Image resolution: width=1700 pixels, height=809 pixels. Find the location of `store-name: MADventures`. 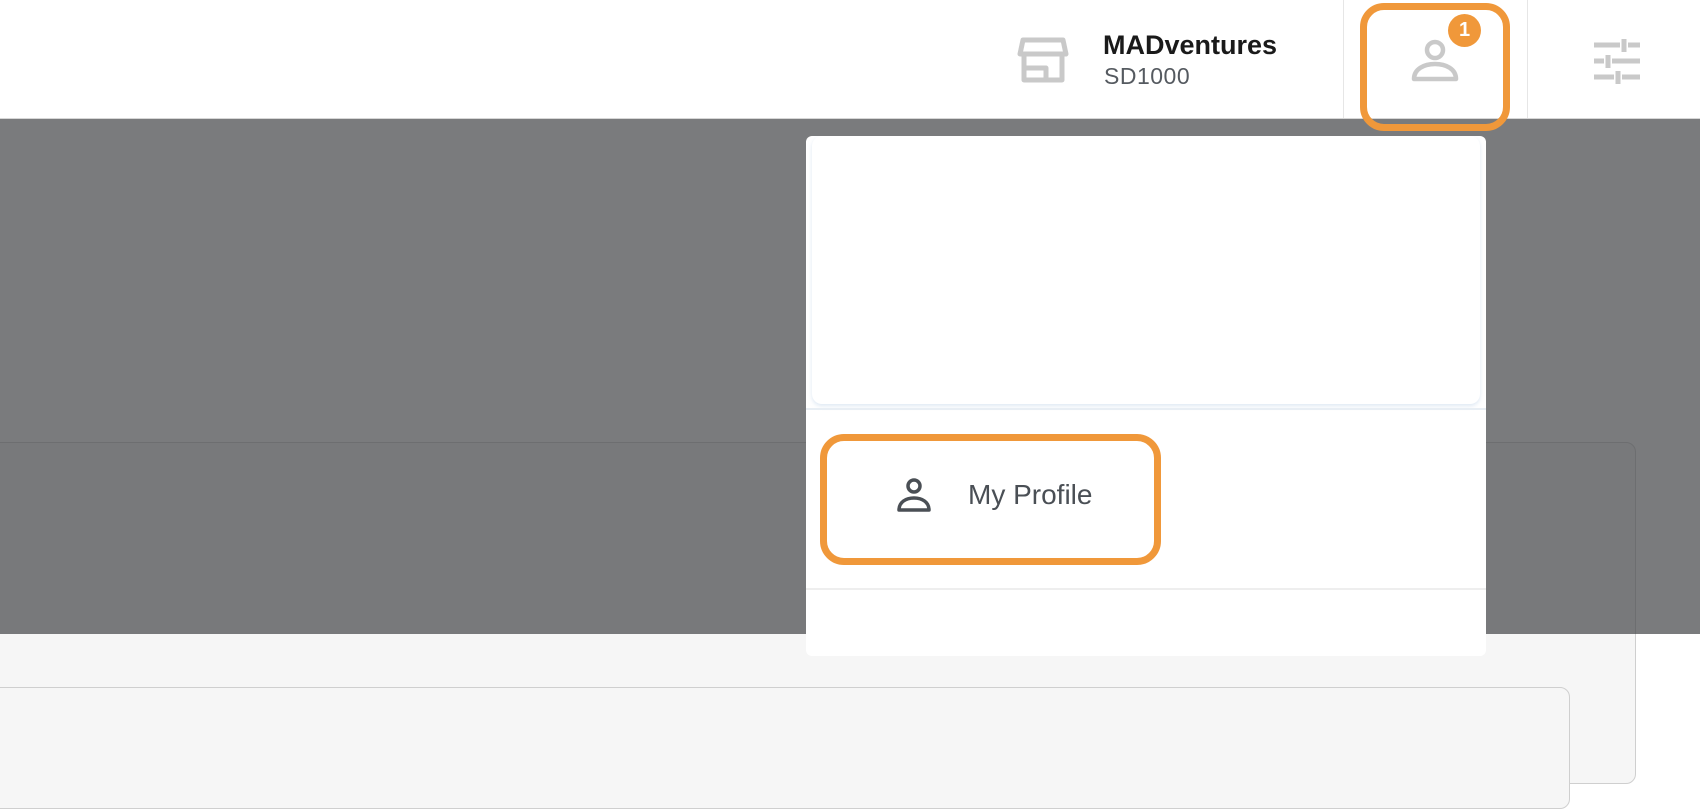

store-name: MADventures is located at coordinates (1190, 45).